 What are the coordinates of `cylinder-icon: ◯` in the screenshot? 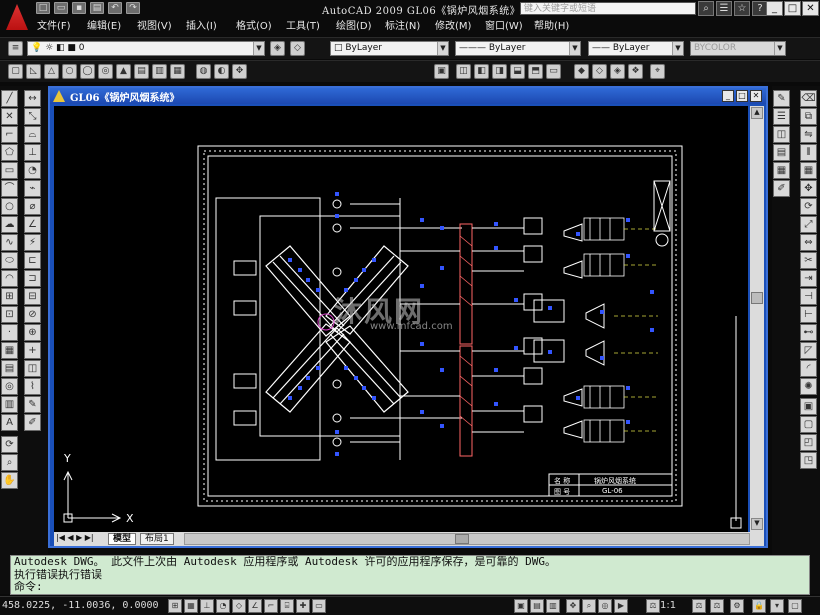 It's located at (87, 71).